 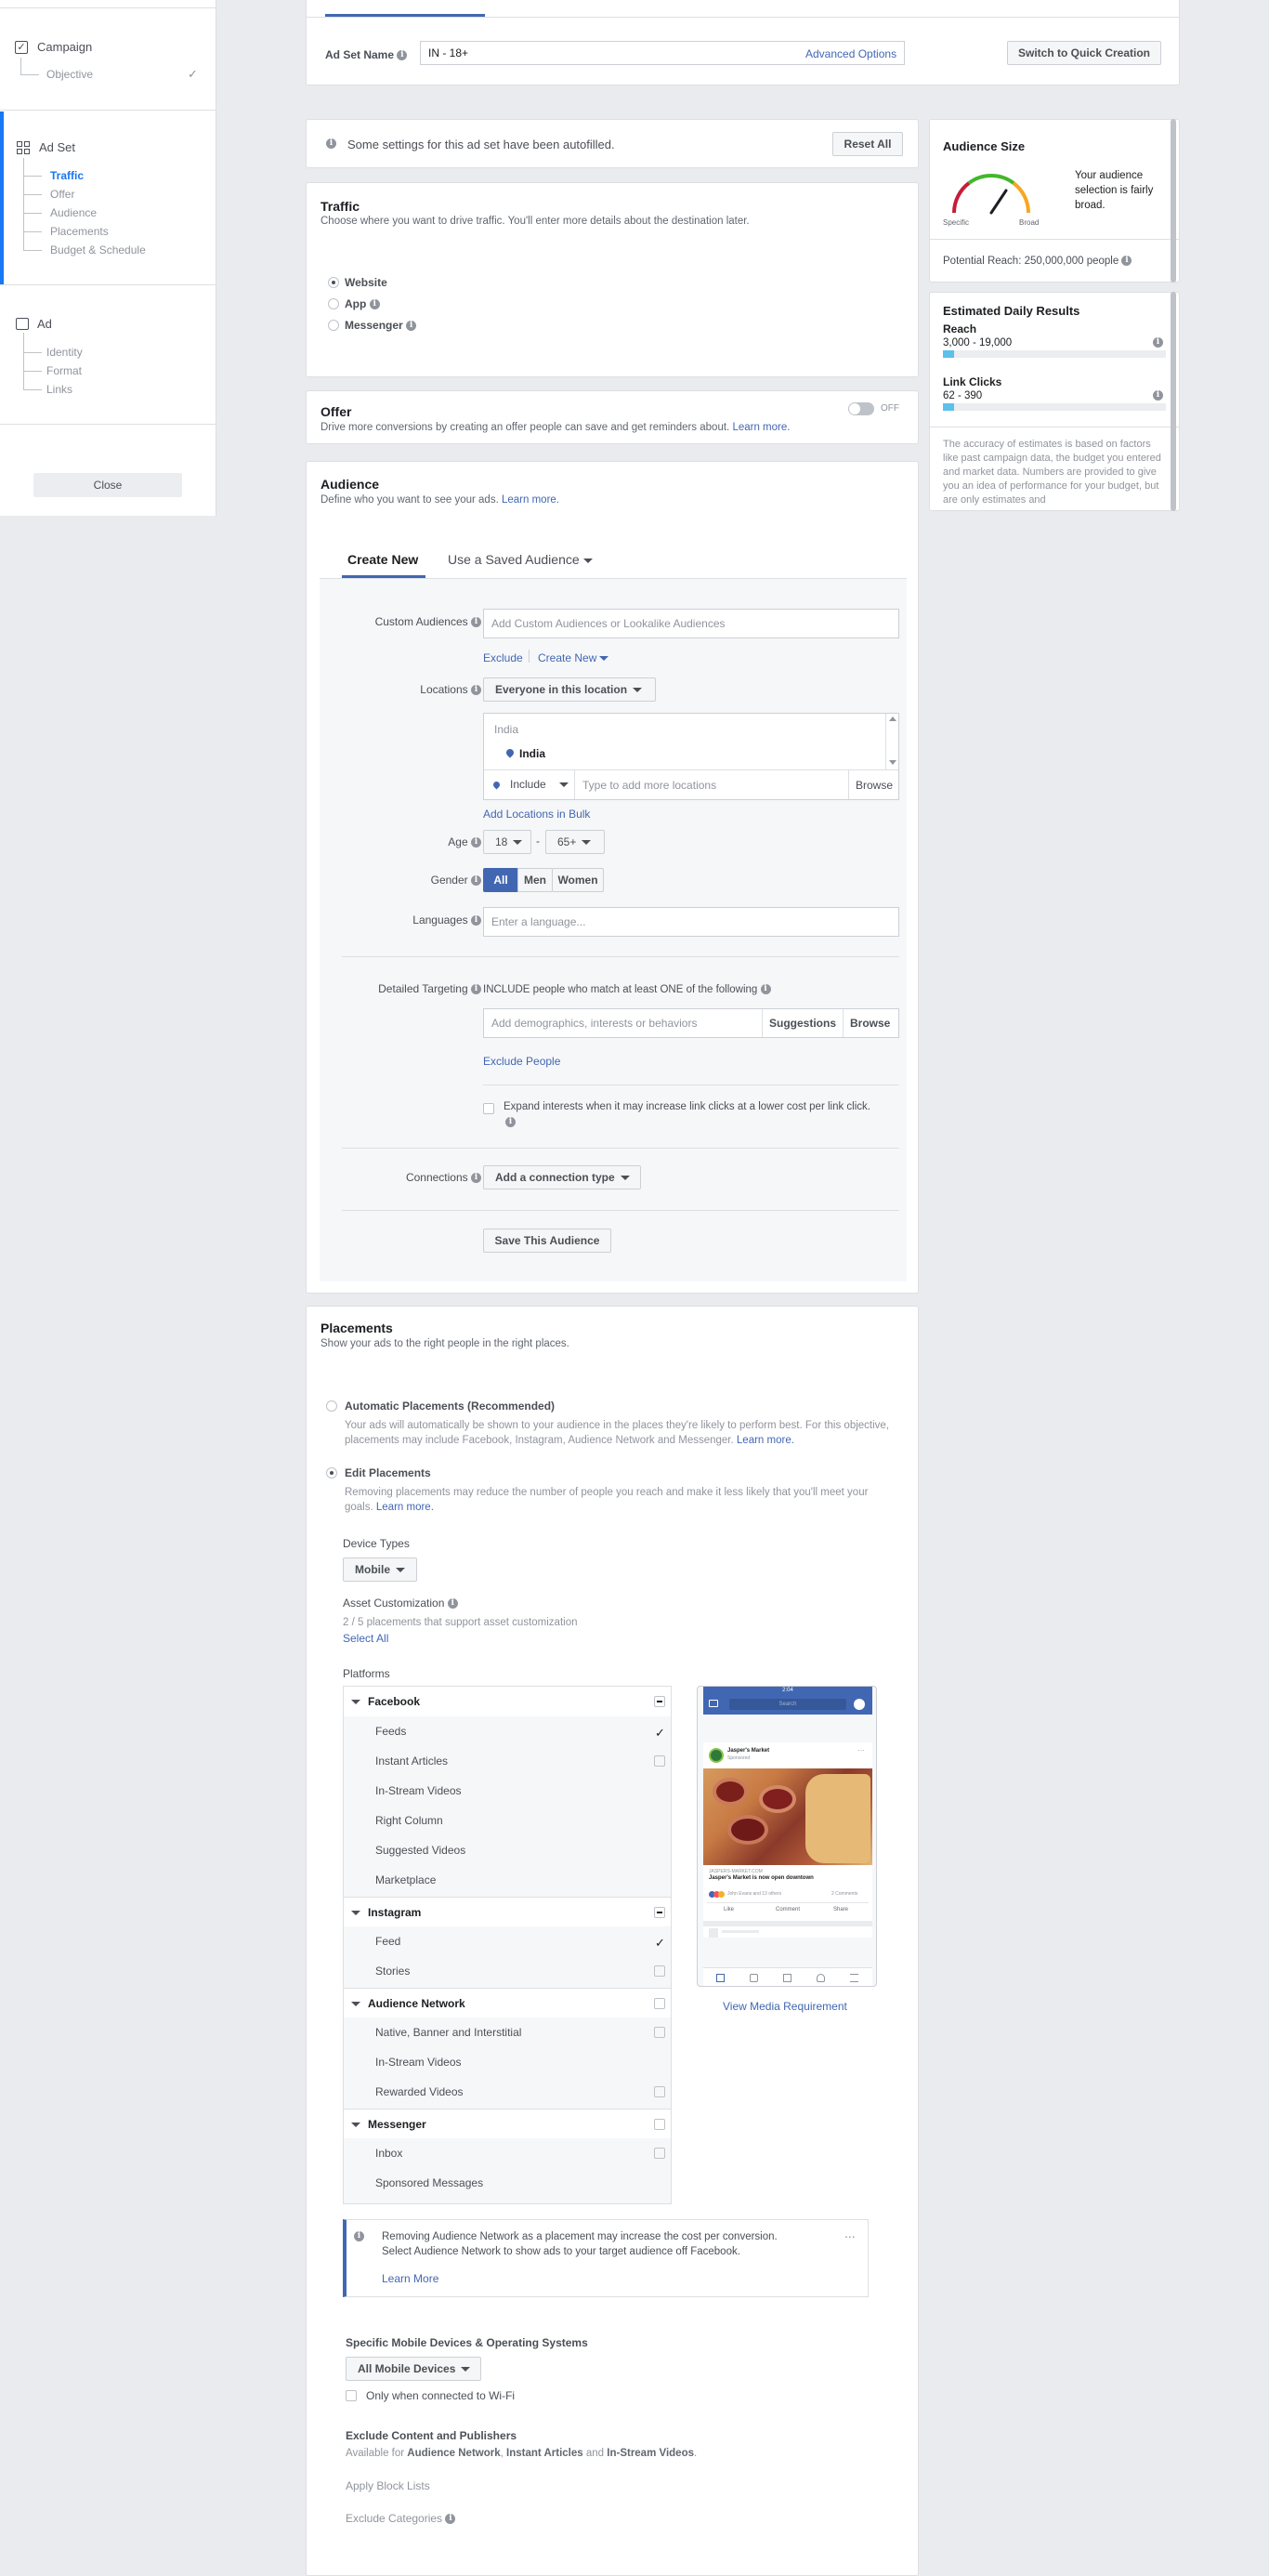 I want to click on divider, so click(x=691, y=1084).